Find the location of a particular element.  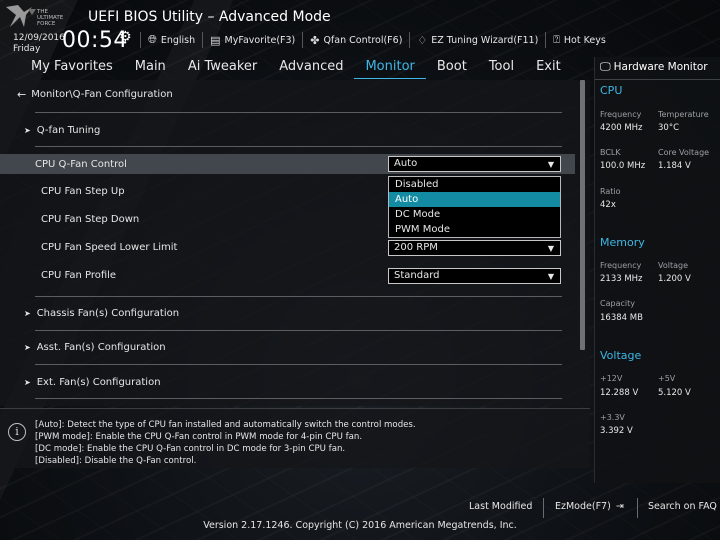

cpu-fan-speed-lower-limit-select: 200 RPM ▼ is located at coordinates (474, 248).